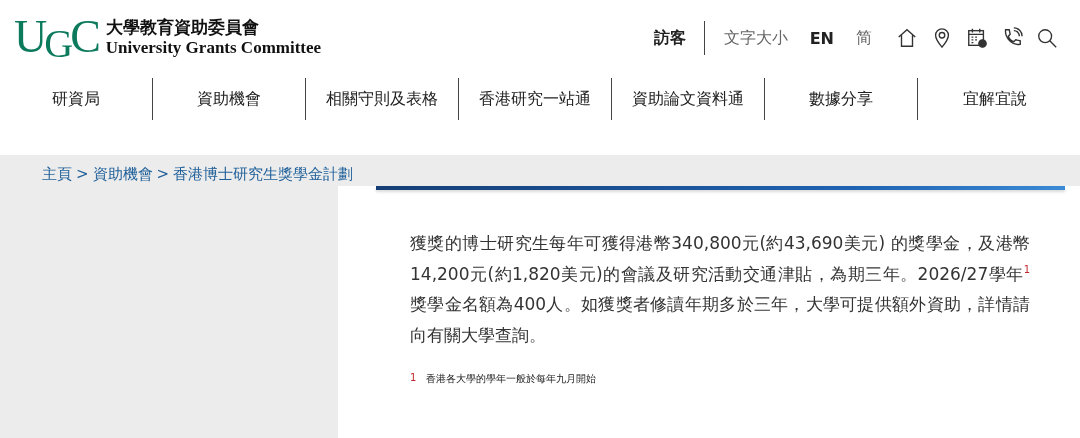  I want to click on nav-tab: 資助論文資料通, so click(688, 99).